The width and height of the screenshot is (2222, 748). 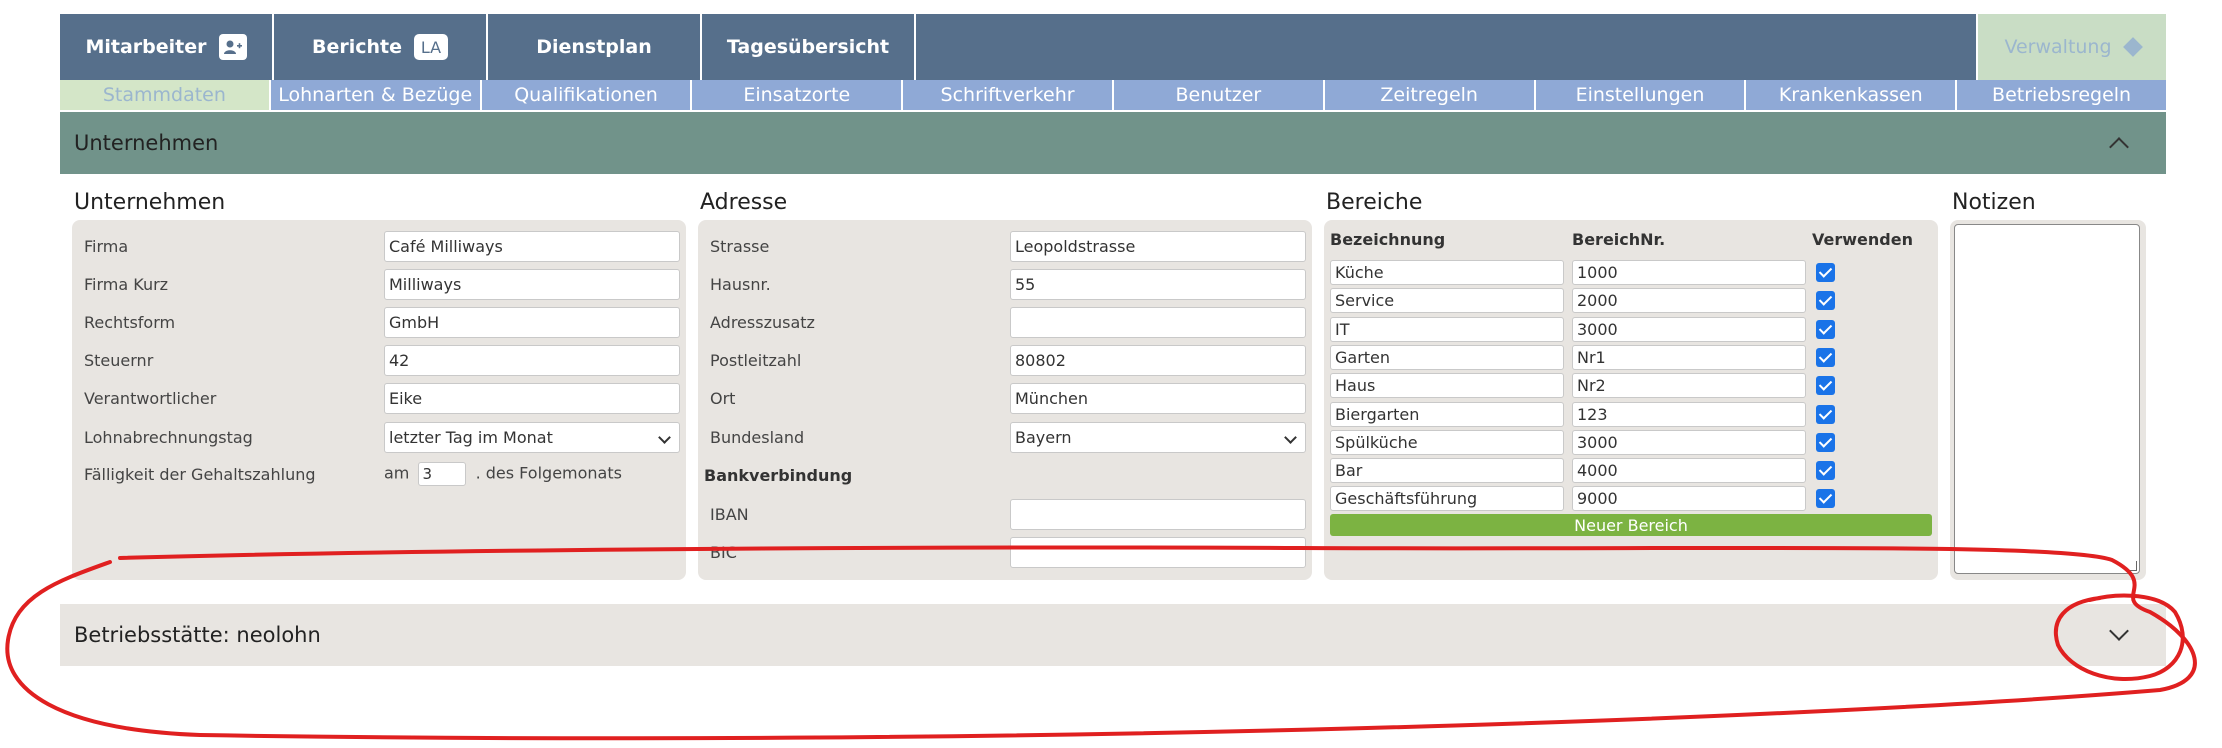 I want to click on person-add-icon, so click(x=232, y=47).